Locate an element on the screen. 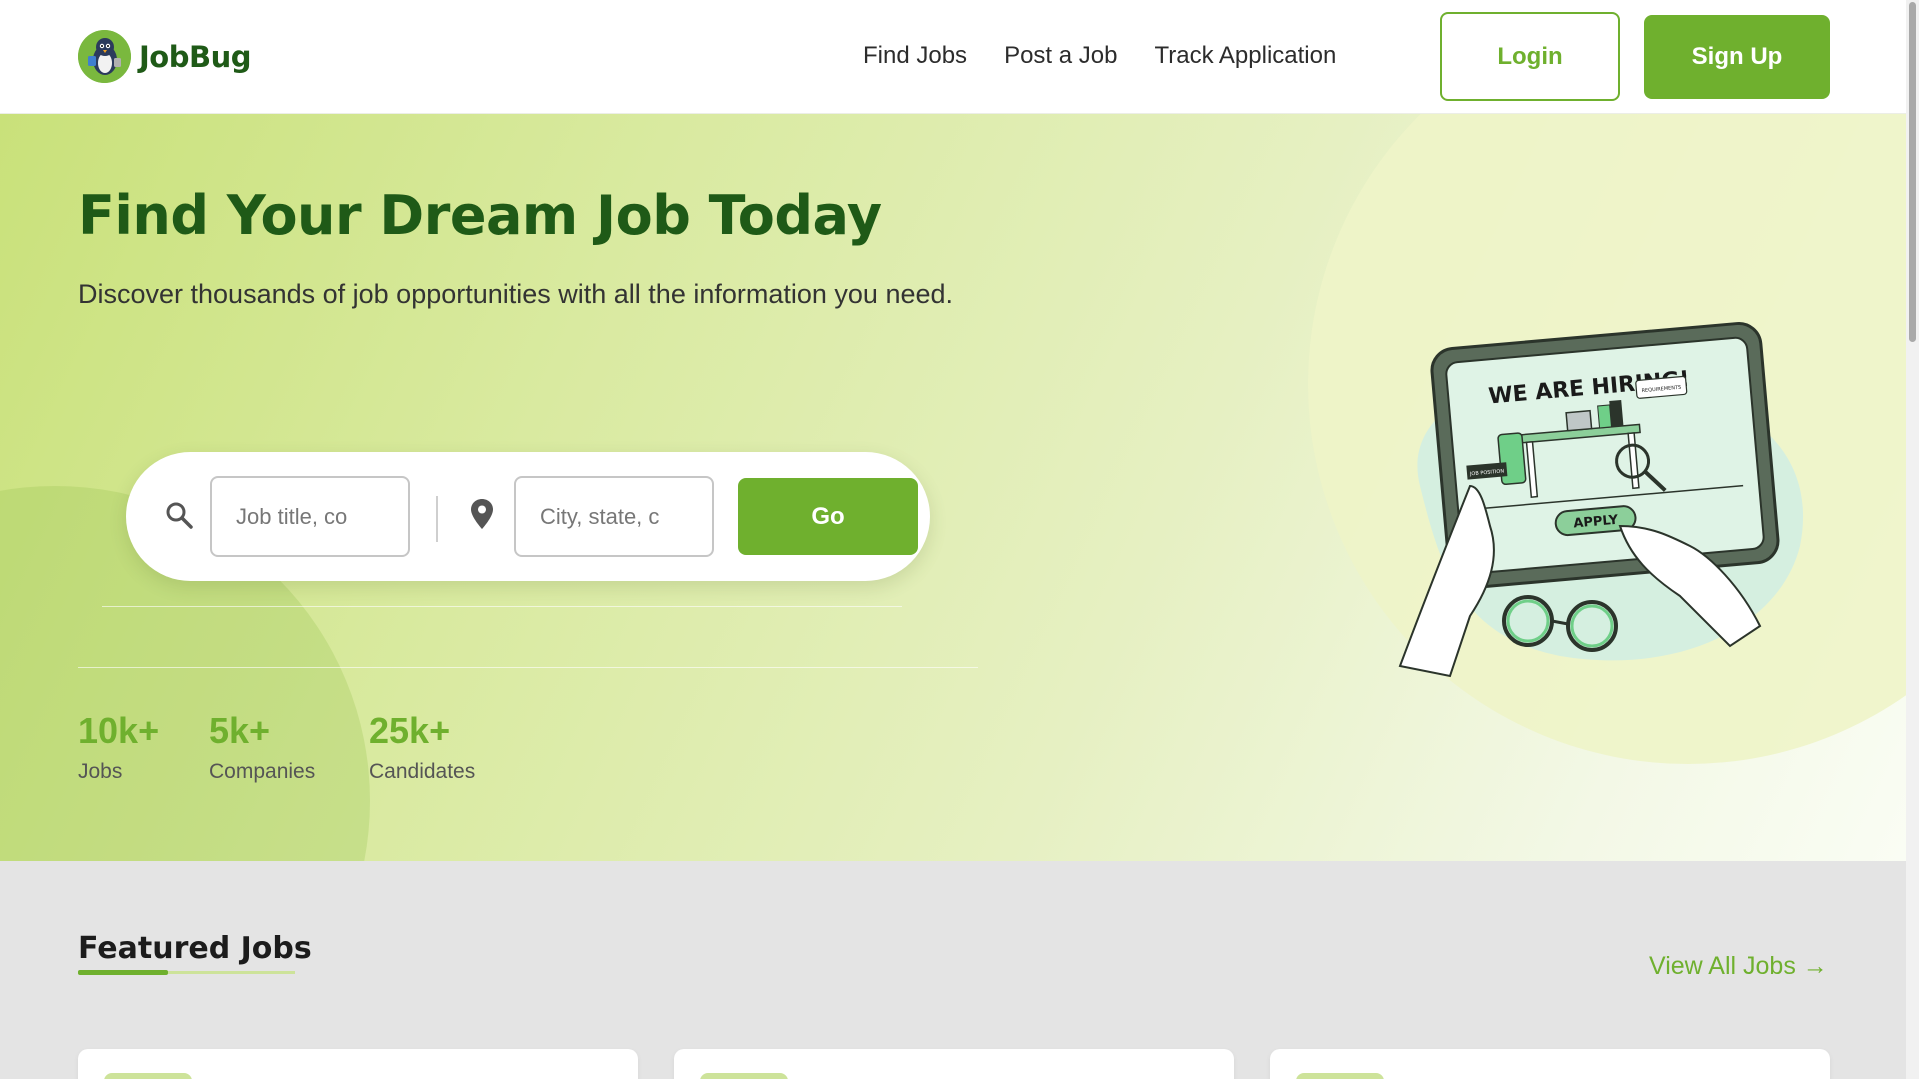 Image resolution: width=1919 pixels, height=1079 pixels. location-input: City, state, c is located at coordinates (614, 516).